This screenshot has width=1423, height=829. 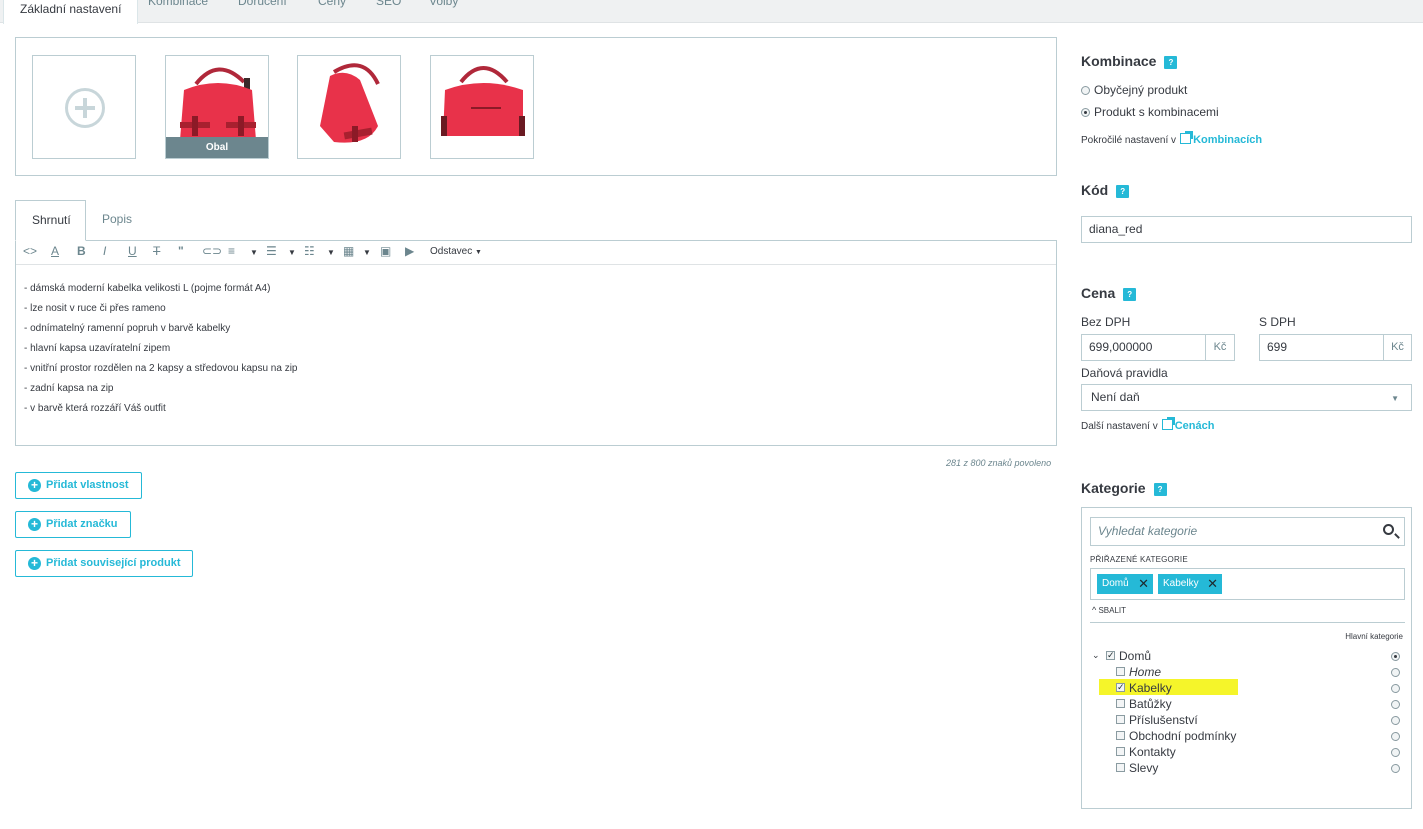 What do you see at coordinates (117, 220) in the screenshot?
I see `tab-description: Popis` at bounding box center [117, 220].